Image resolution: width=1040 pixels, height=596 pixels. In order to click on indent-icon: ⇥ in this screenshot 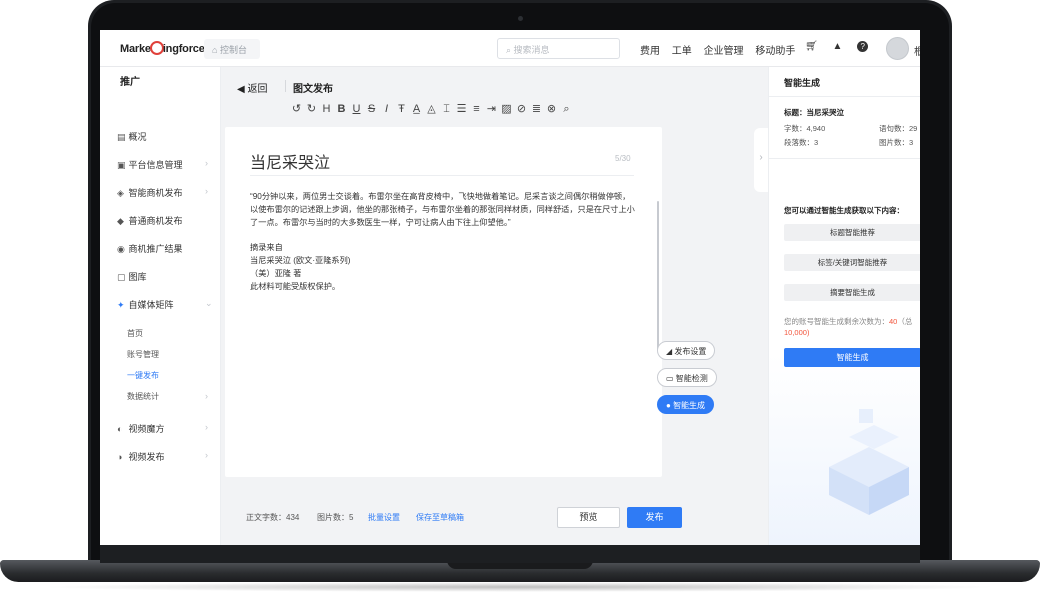, I will do `click(491, 108)`.